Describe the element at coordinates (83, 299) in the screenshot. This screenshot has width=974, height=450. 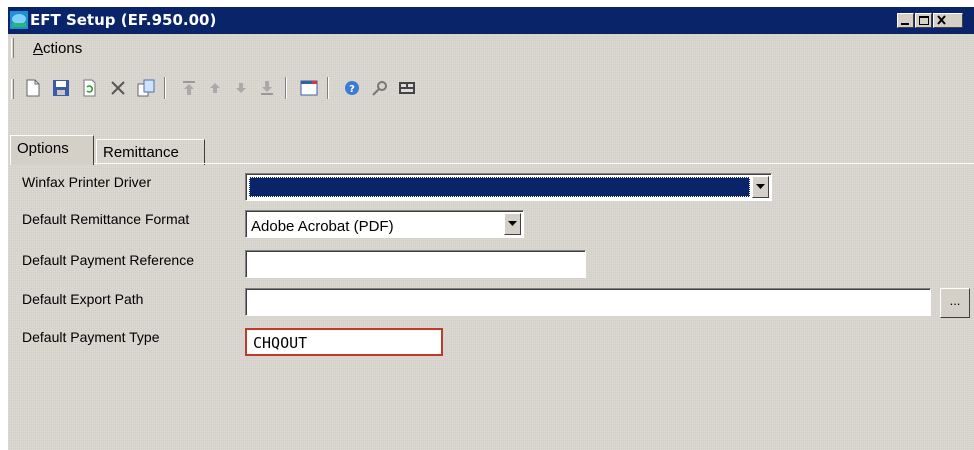
I see `default-export-path-label: Default Export Path` at that location.